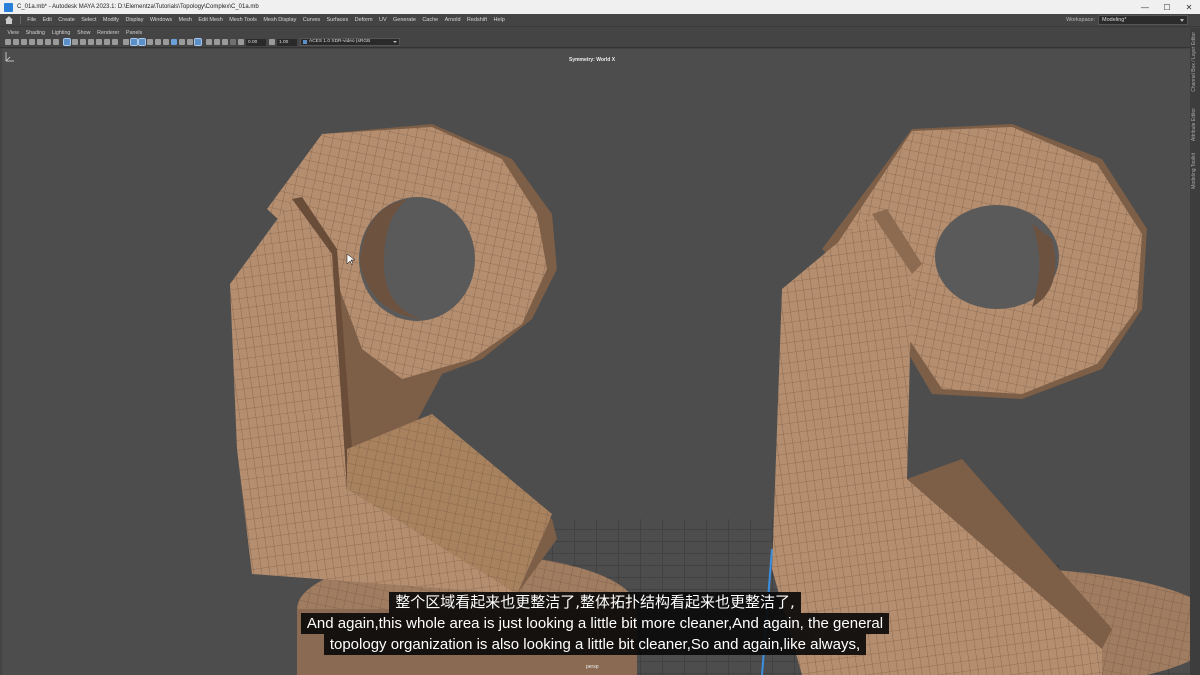 This screenshot has height=675, width=1200. Describe the element at coordinates (158, 42) in the screenshot. I see `use-all-lights-icon` at that location.